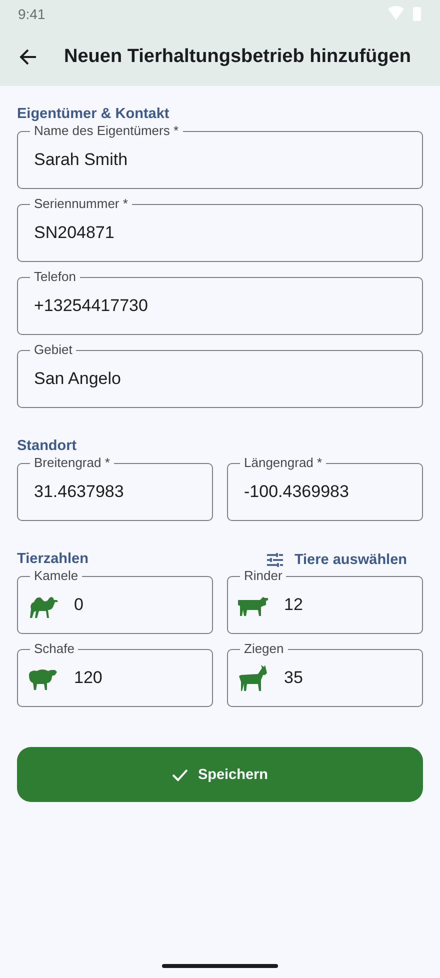 The height and width of the screenshot is (978, 440). I want to click on field-label: Rinder, so click(263, 576).